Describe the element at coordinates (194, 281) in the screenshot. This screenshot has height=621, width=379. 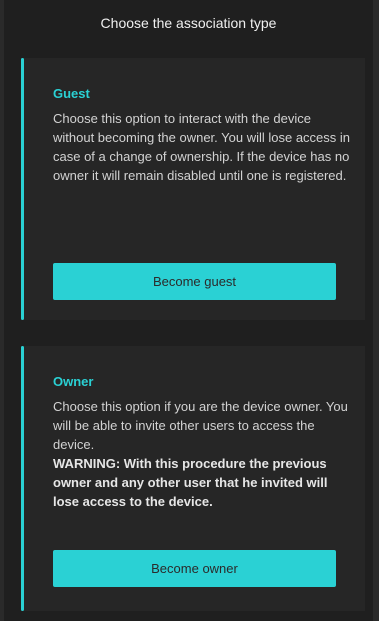
I see `become-guest-button: Become guest` at that location.